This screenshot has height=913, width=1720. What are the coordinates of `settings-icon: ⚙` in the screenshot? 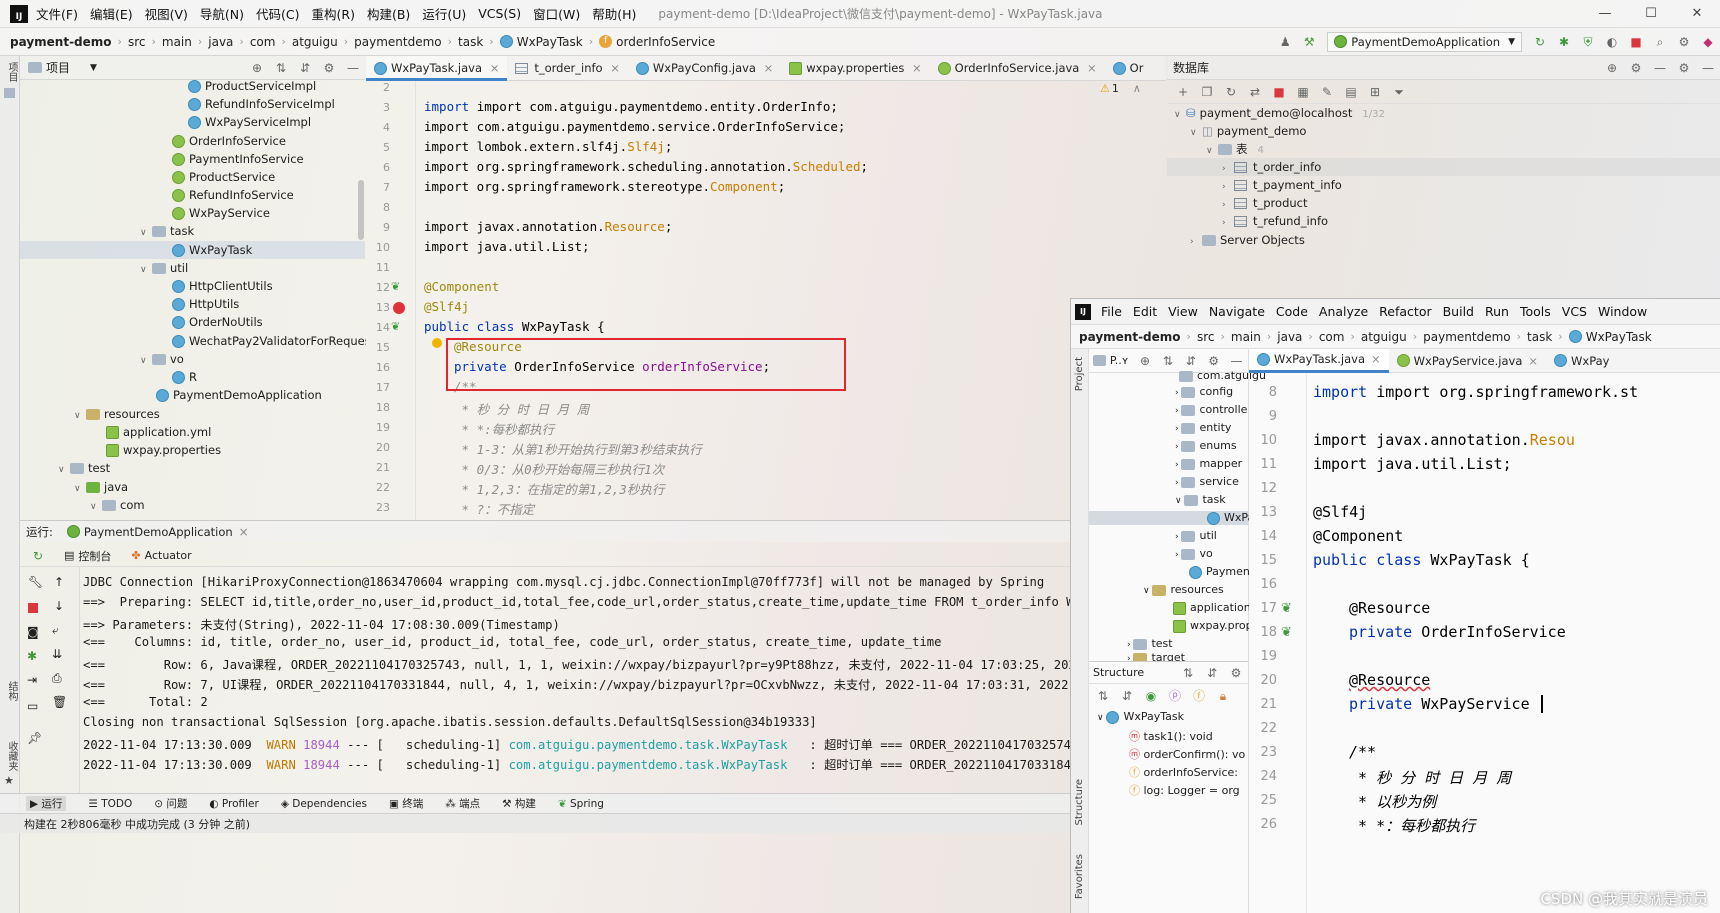 It's located at (1684, 42).